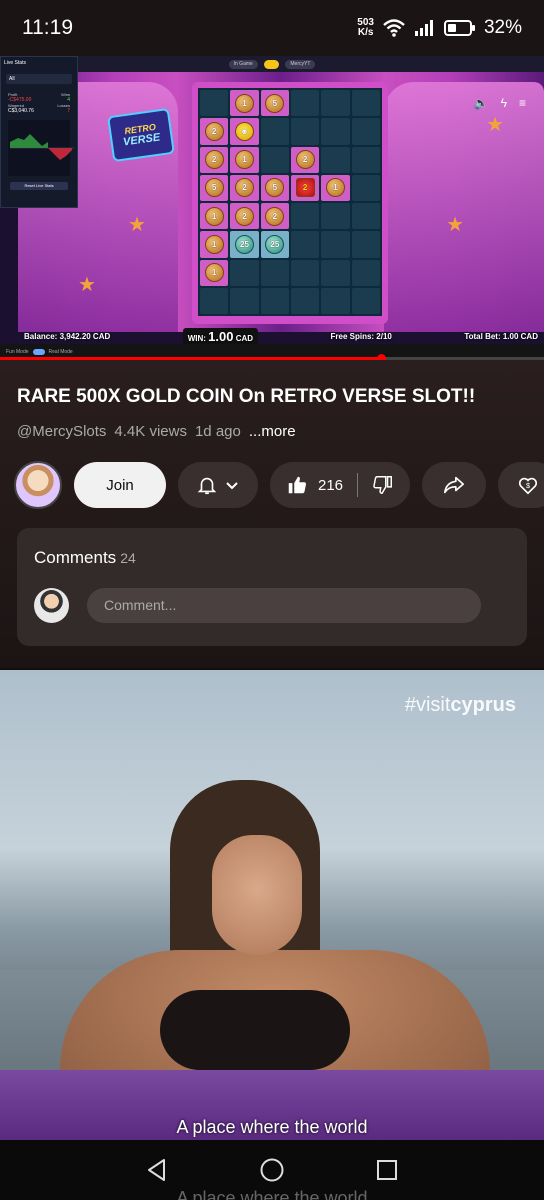  Describe the element at coordinates (157, 1170) in the screenshot. I see `back-icon` at that location.